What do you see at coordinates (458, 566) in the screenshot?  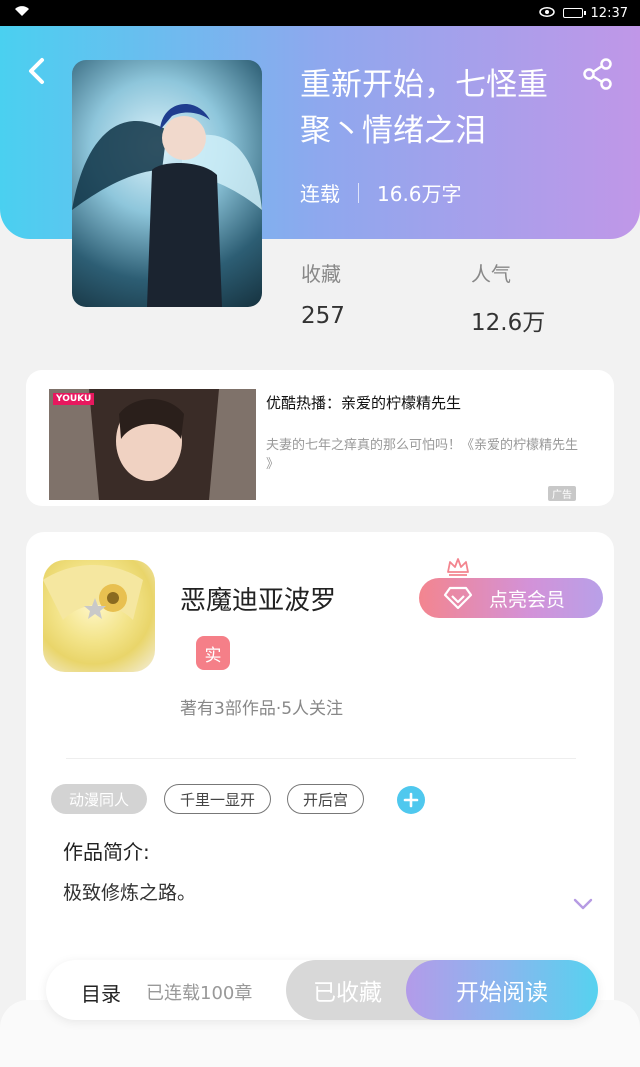 I see `crown-icon` at bounding box center [458, 566].